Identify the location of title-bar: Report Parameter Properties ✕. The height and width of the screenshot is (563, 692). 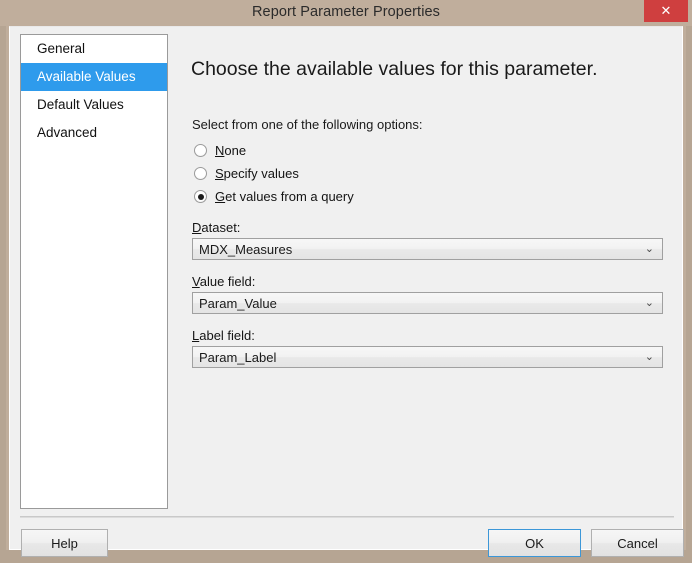
(346, 13).